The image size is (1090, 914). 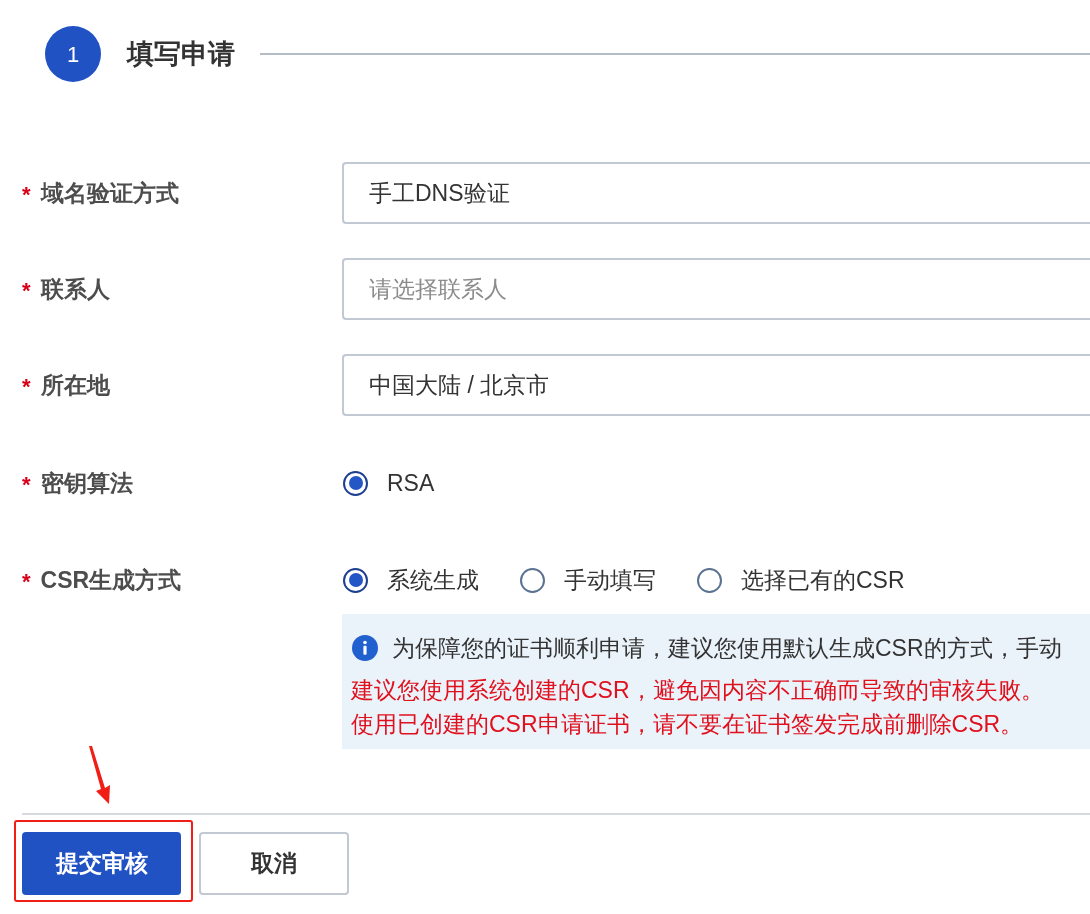 I want to click on radio-option: RSA, so click(x=389, y=483).